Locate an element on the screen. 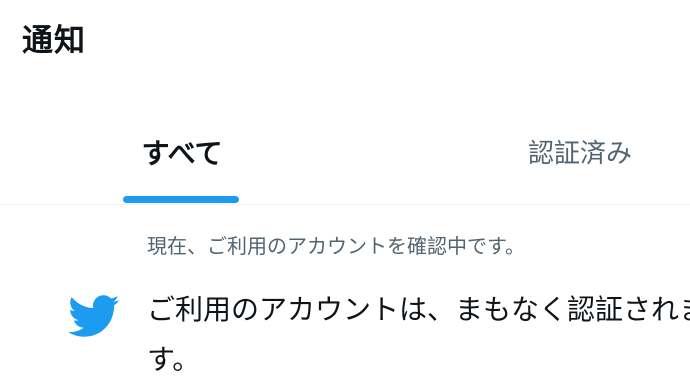 The width and height of the screenshot is (690, 388). tab-all-label: すべて is located at coordinates (182, 153).